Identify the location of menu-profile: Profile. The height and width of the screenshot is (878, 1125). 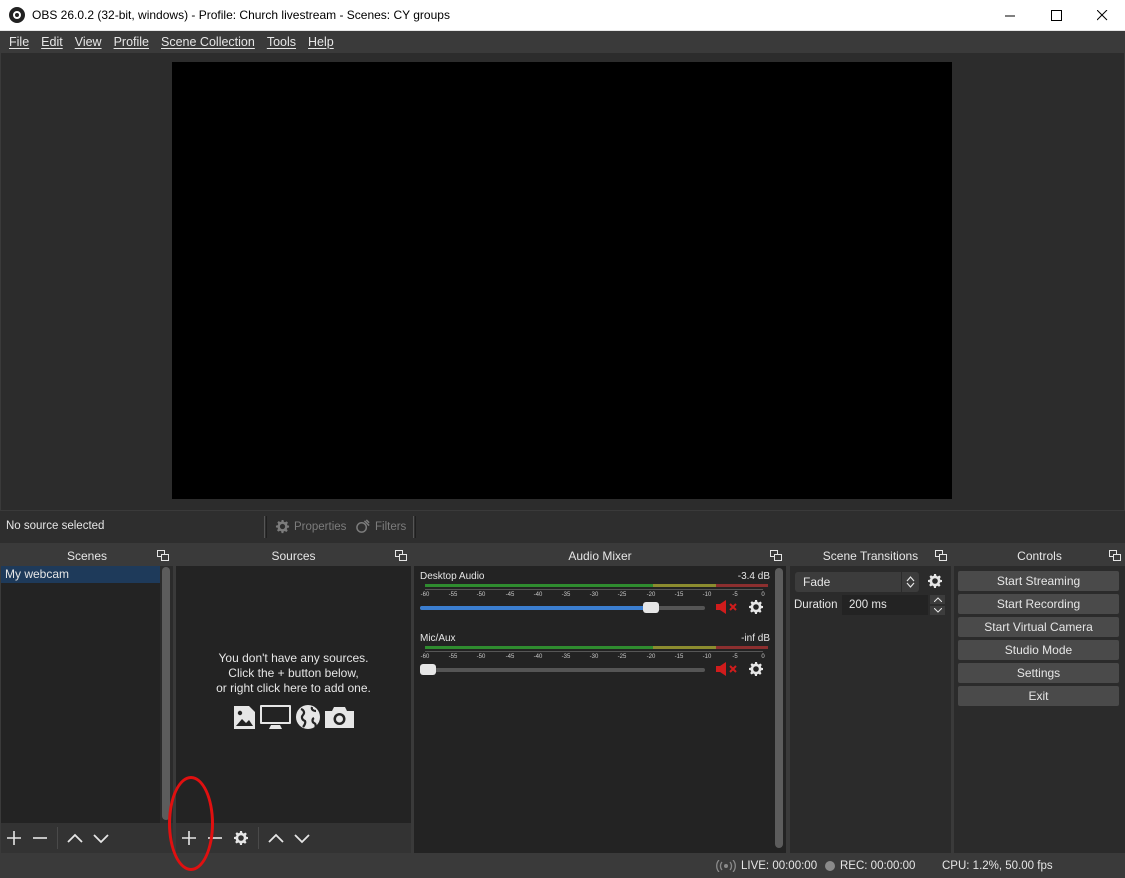
(131, 42).